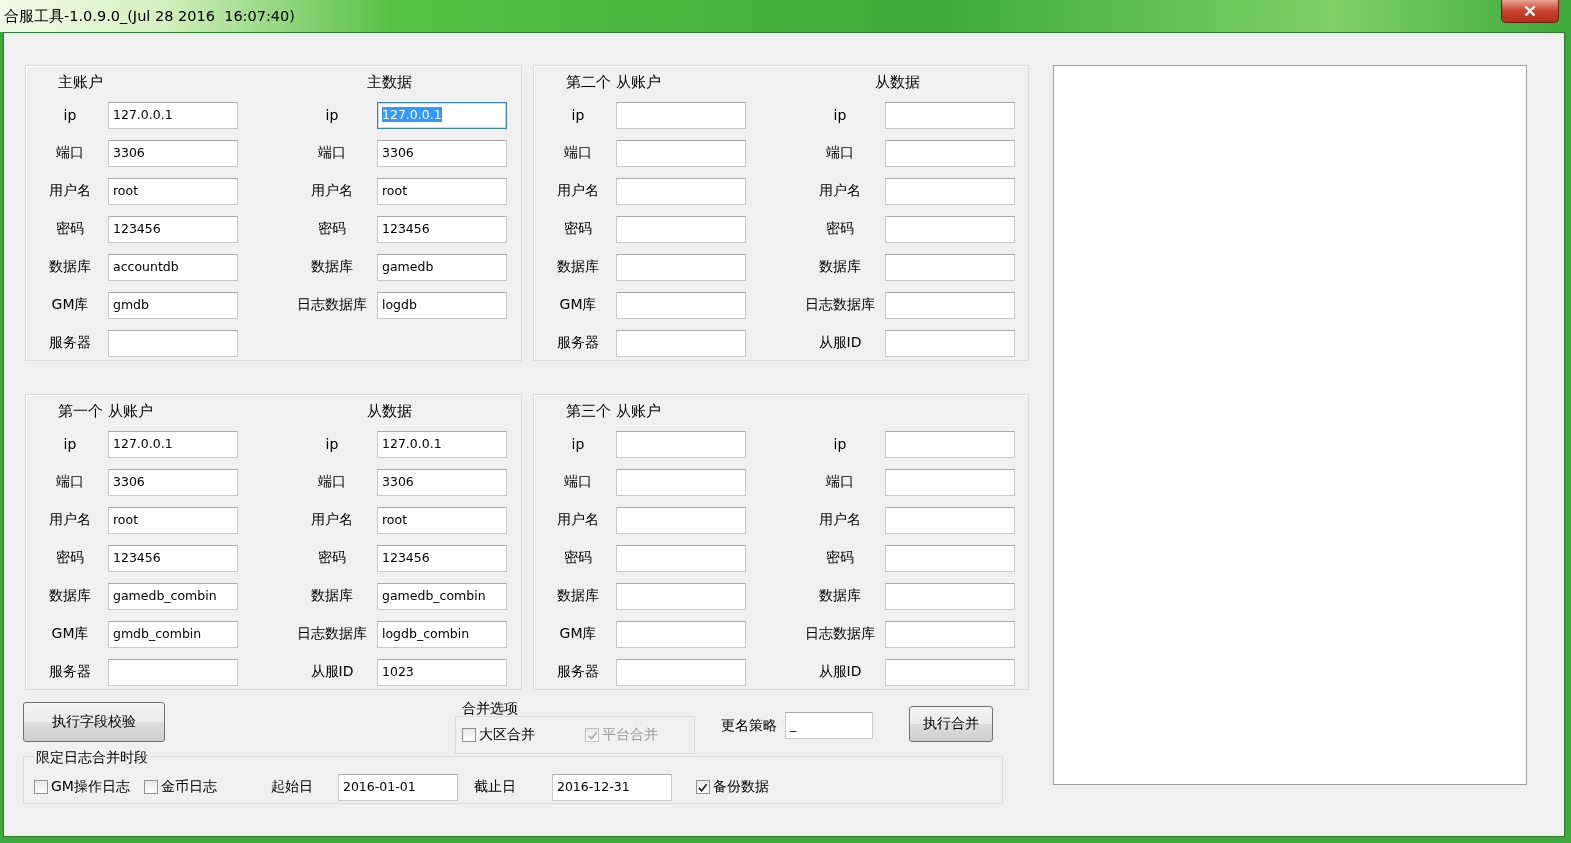  I want to click on checkbox-label: 大区合并, so click(507, 735).